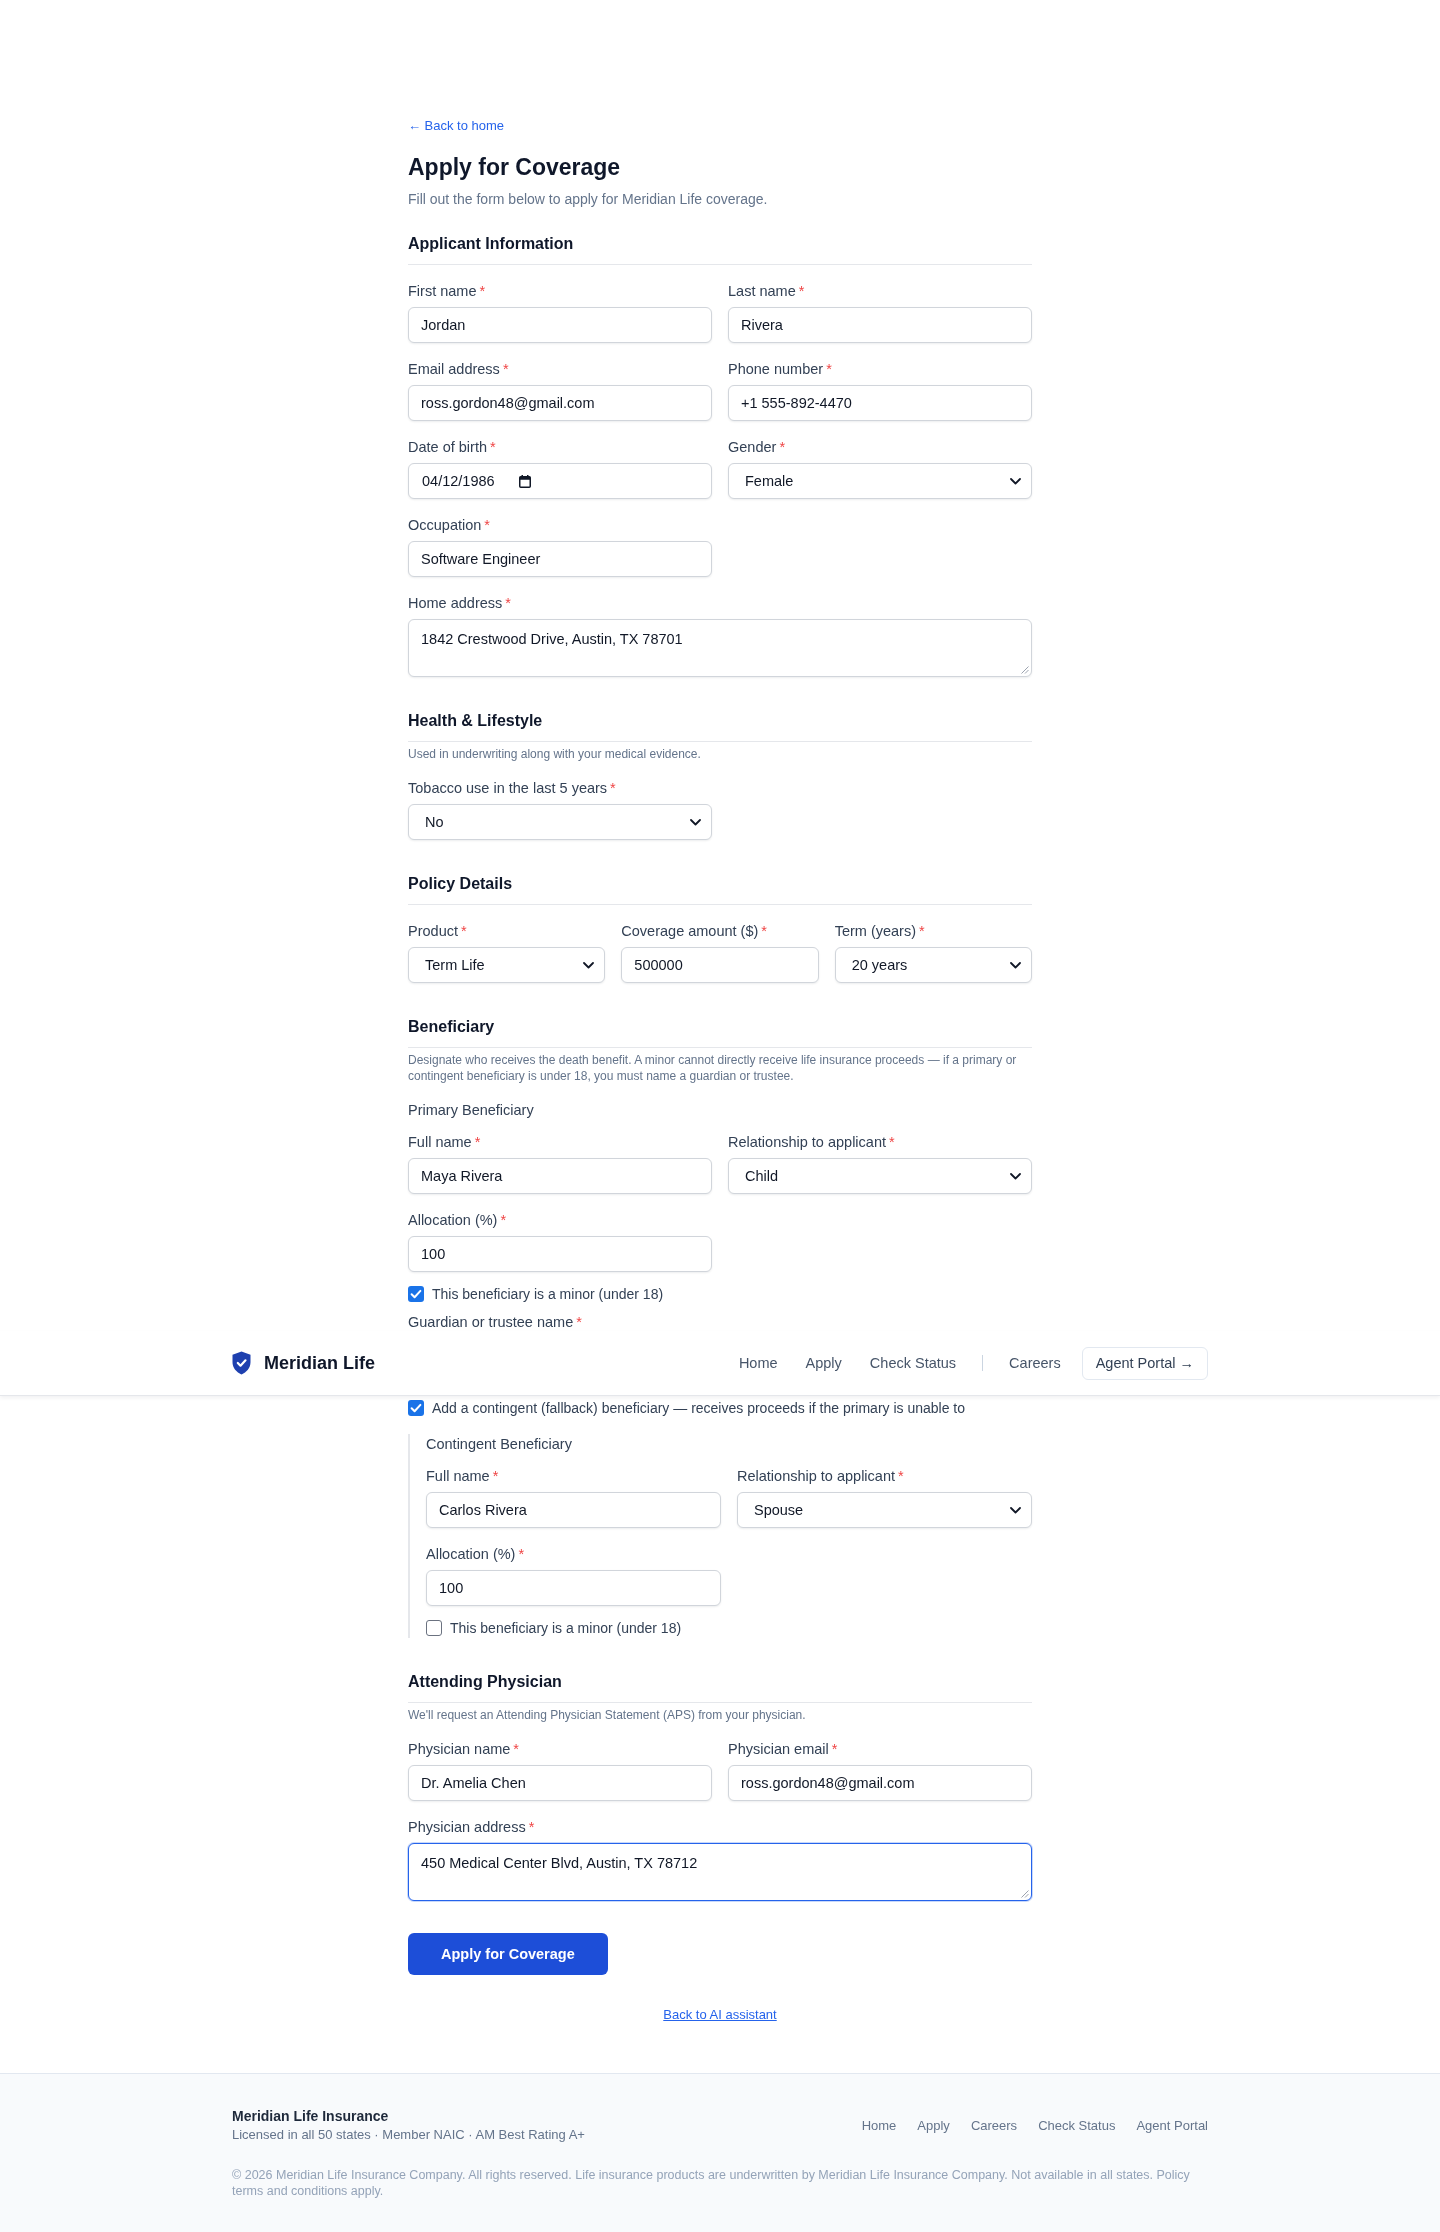 Image resolution: width=1440 pixels, height=2232 pixels. Describe the element at coordinates (319, 1363) in the screenshot. I see `brand-name: Meridian Life` at that location.